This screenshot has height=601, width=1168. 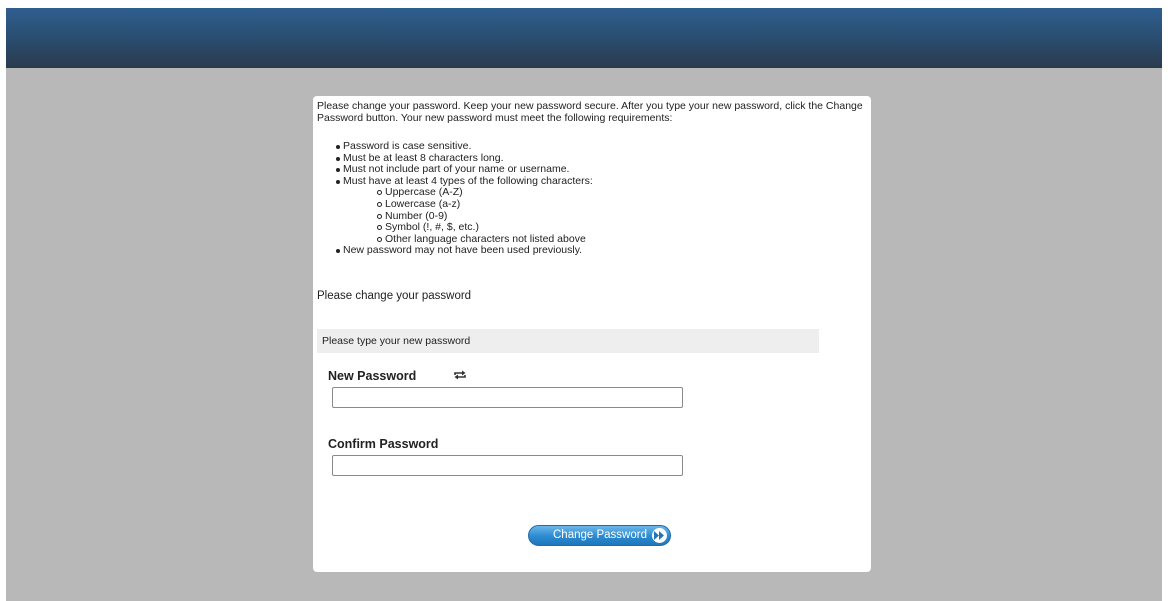 What do you see at coordinates (584, 38) in the screenshot?
I see `header-bar` at bounding box center [584, 38].